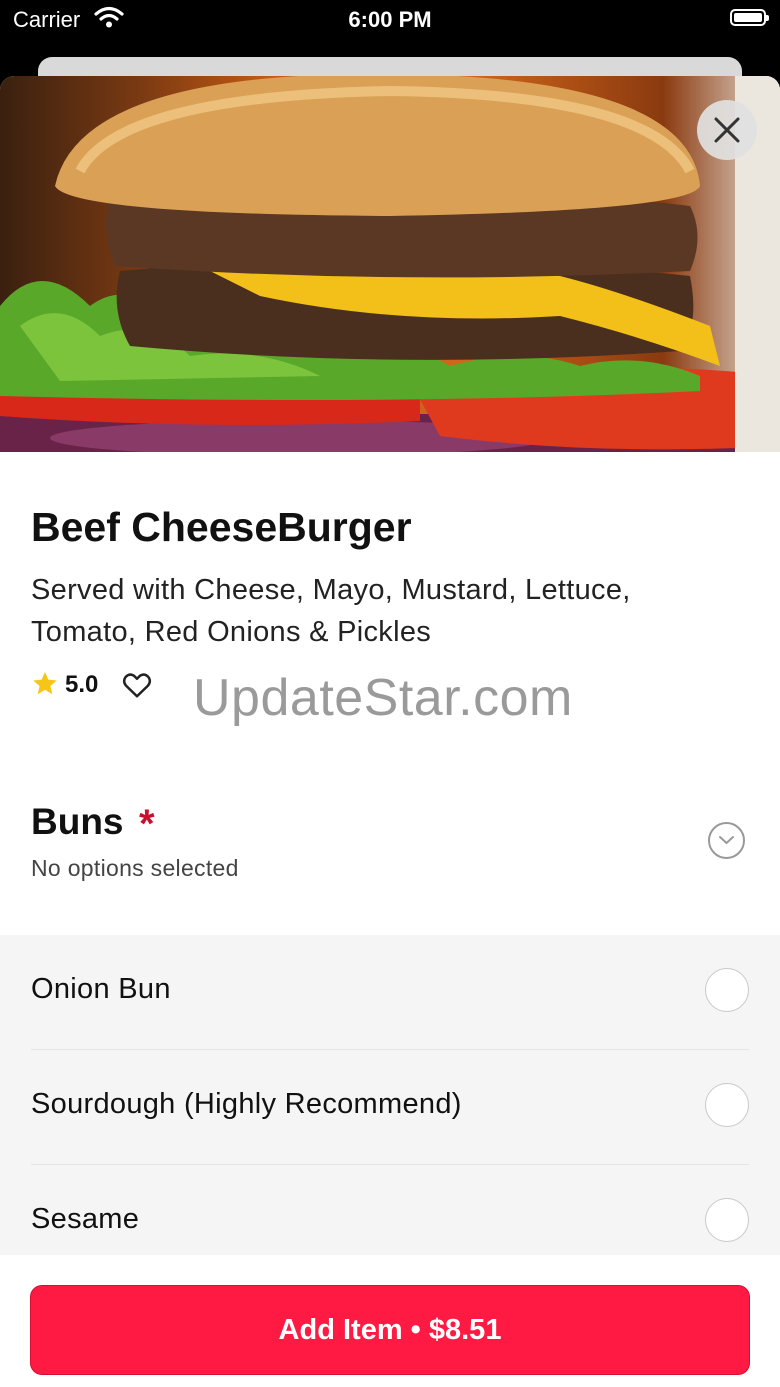  I want to click on buns-section-title: Buns, so click(77, 821).